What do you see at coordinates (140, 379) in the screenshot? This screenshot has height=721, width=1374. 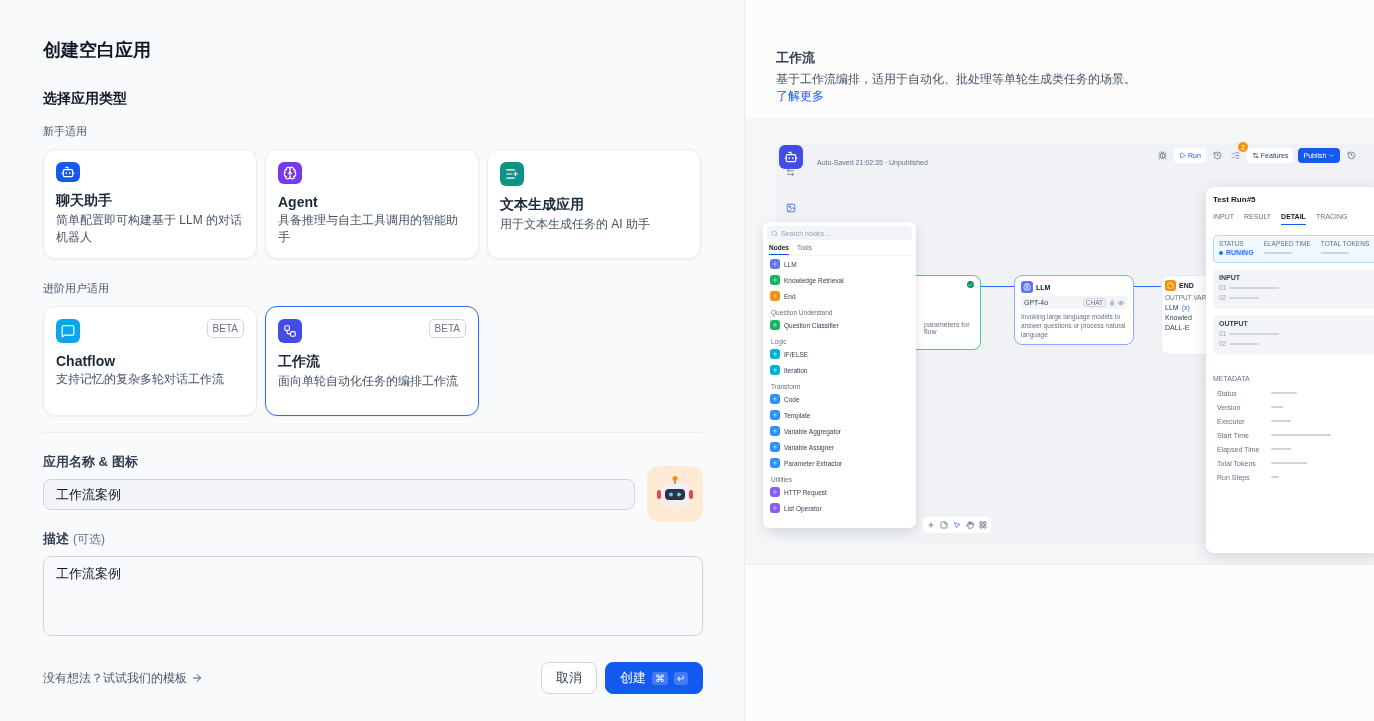 I see `card-description: 支持记忆的复杂多轮对话工作流` at bounding box center [140, 379].